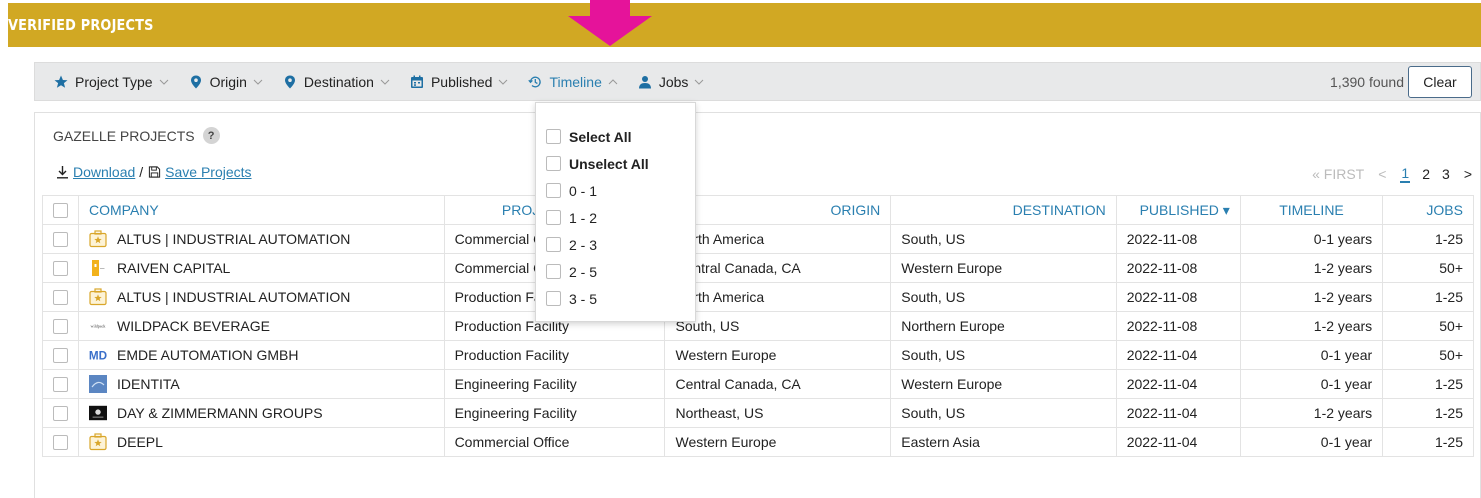 This screenshot has width=1481, height=498. Describe the element at coordinates (615, 271) in the screenshot. I see `dropdown-option: 2 - 5` at that location.